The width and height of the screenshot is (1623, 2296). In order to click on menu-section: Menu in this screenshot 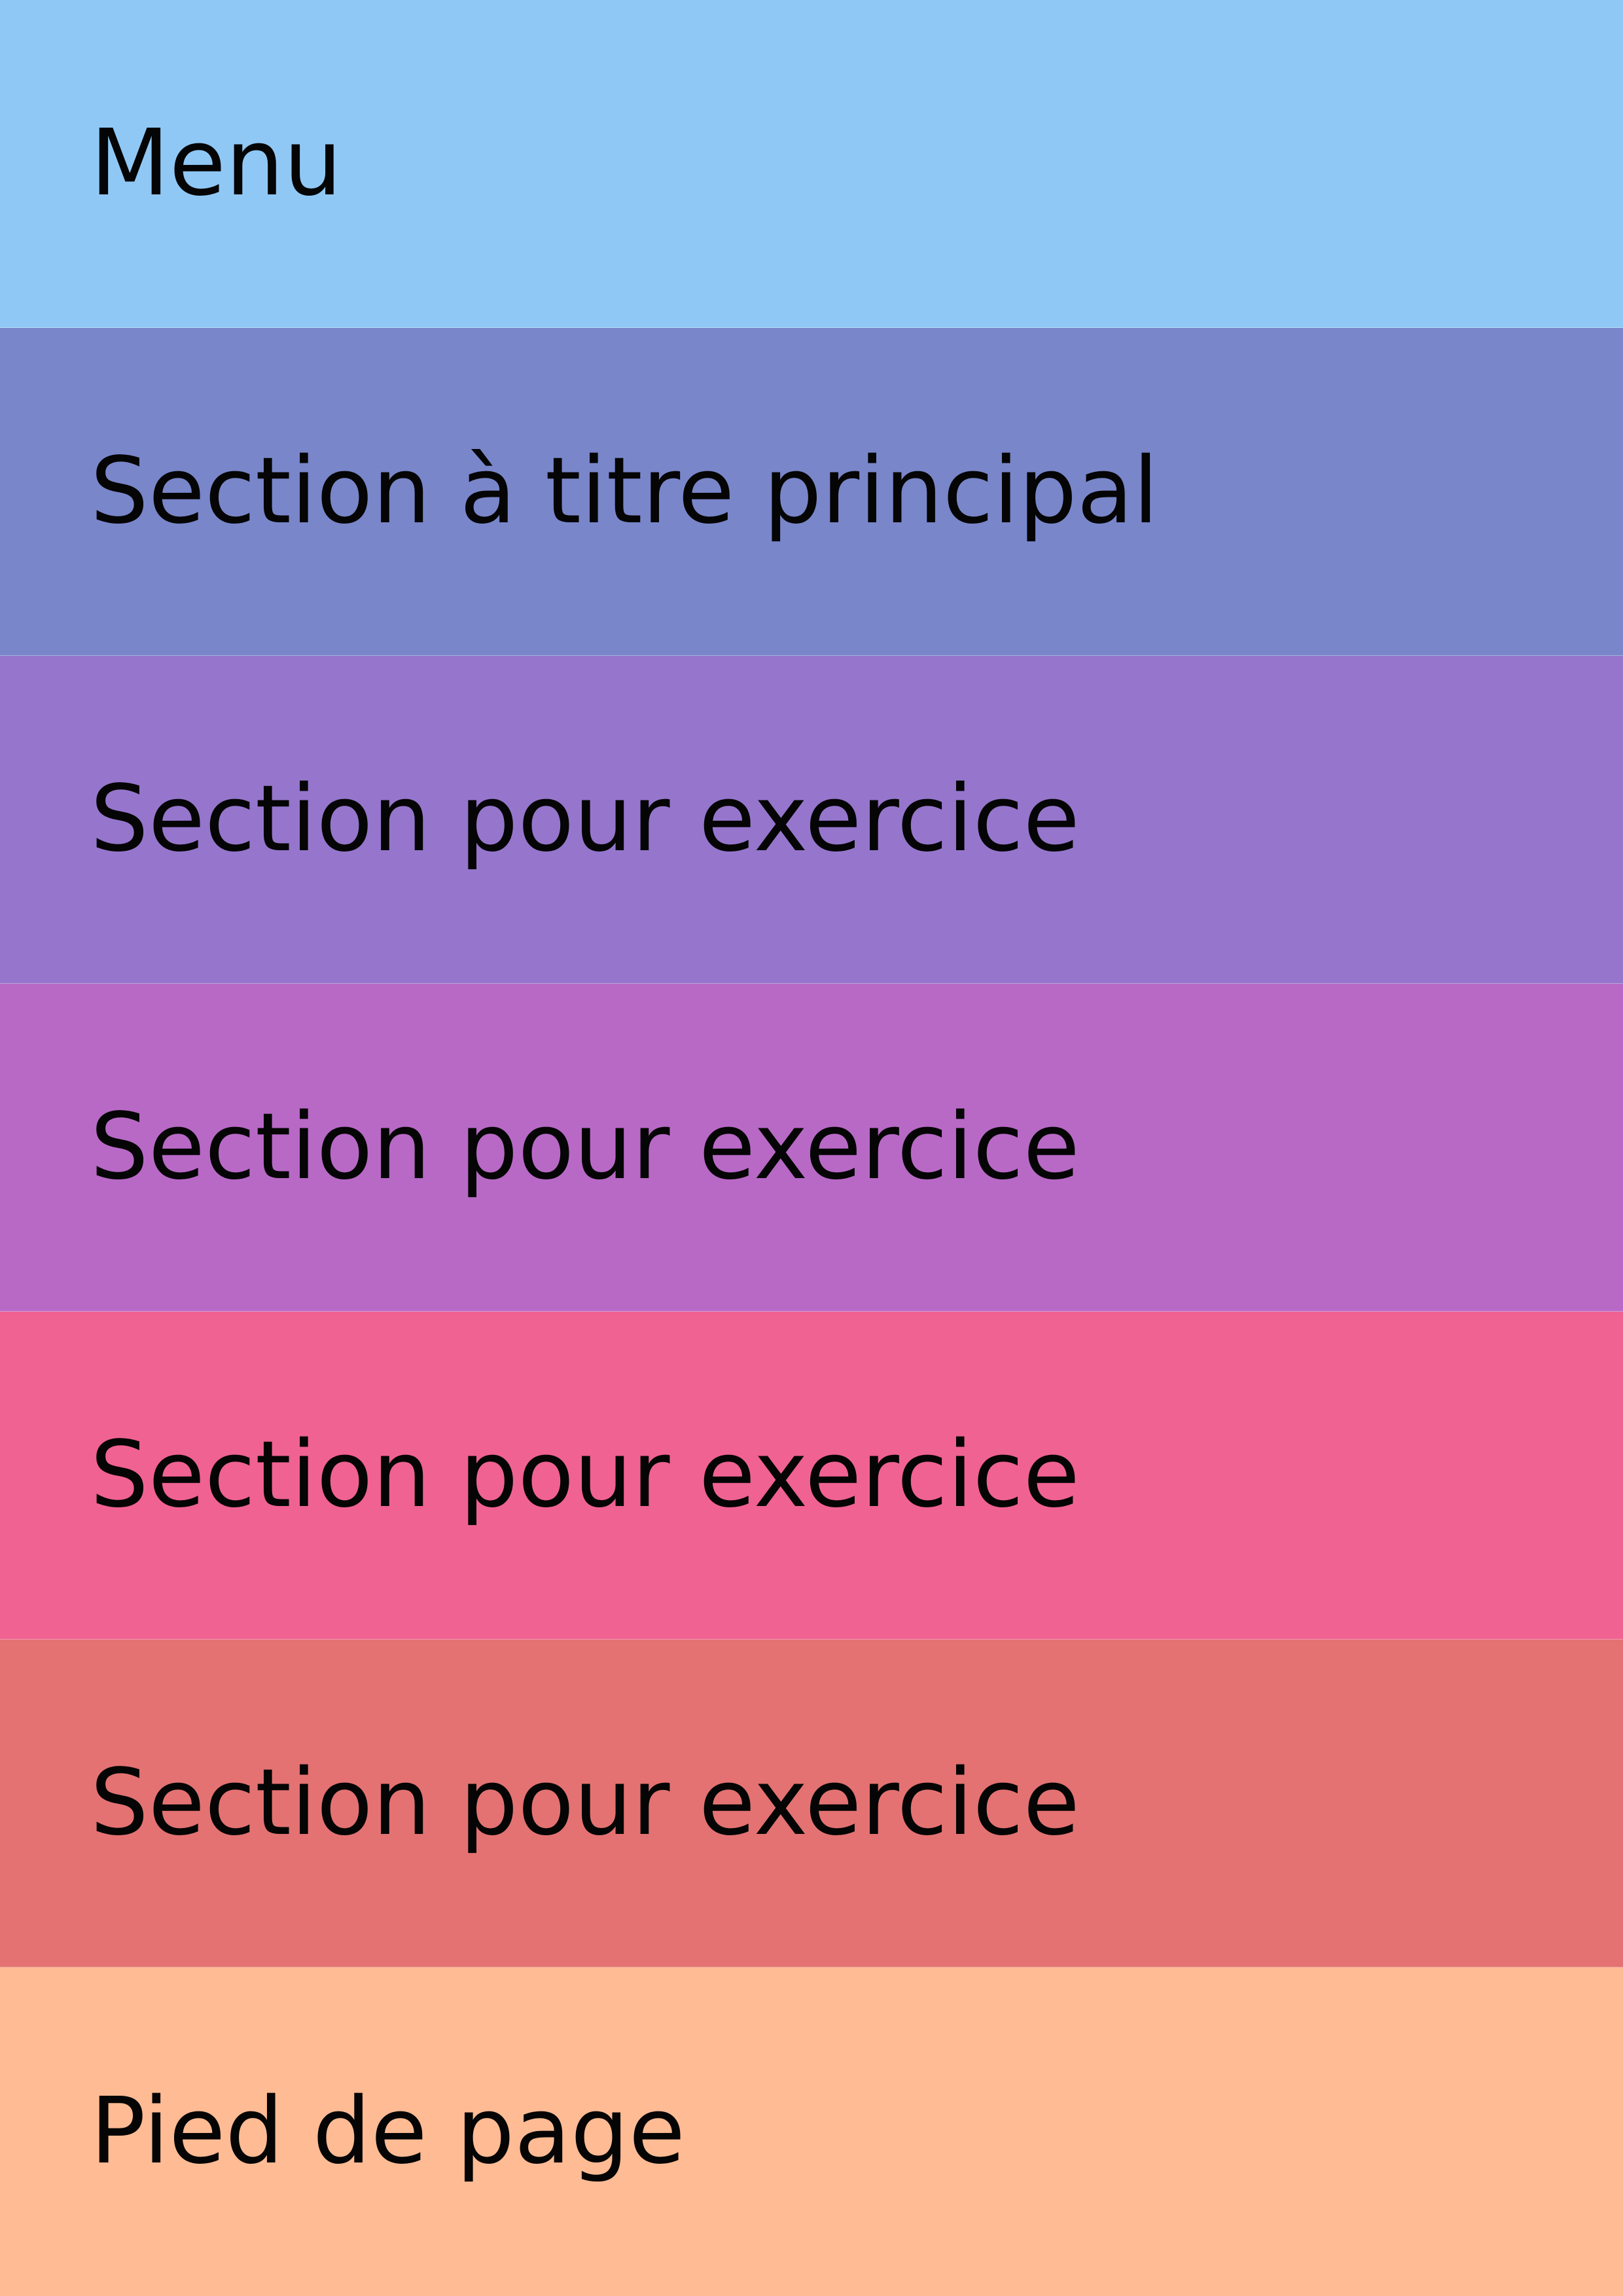, I will do `click(811, 164)`.